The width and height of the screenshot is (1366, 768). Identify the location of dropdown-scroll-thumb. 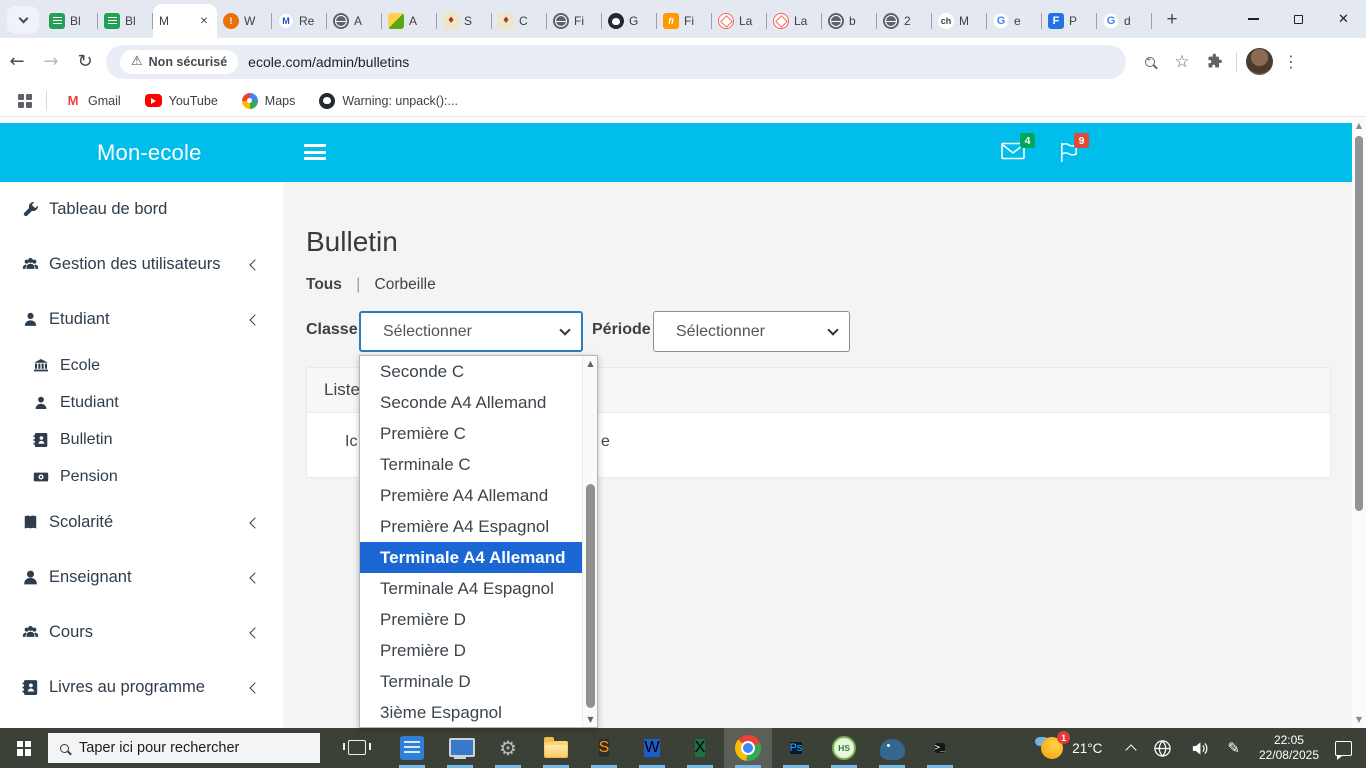
(590, 596).